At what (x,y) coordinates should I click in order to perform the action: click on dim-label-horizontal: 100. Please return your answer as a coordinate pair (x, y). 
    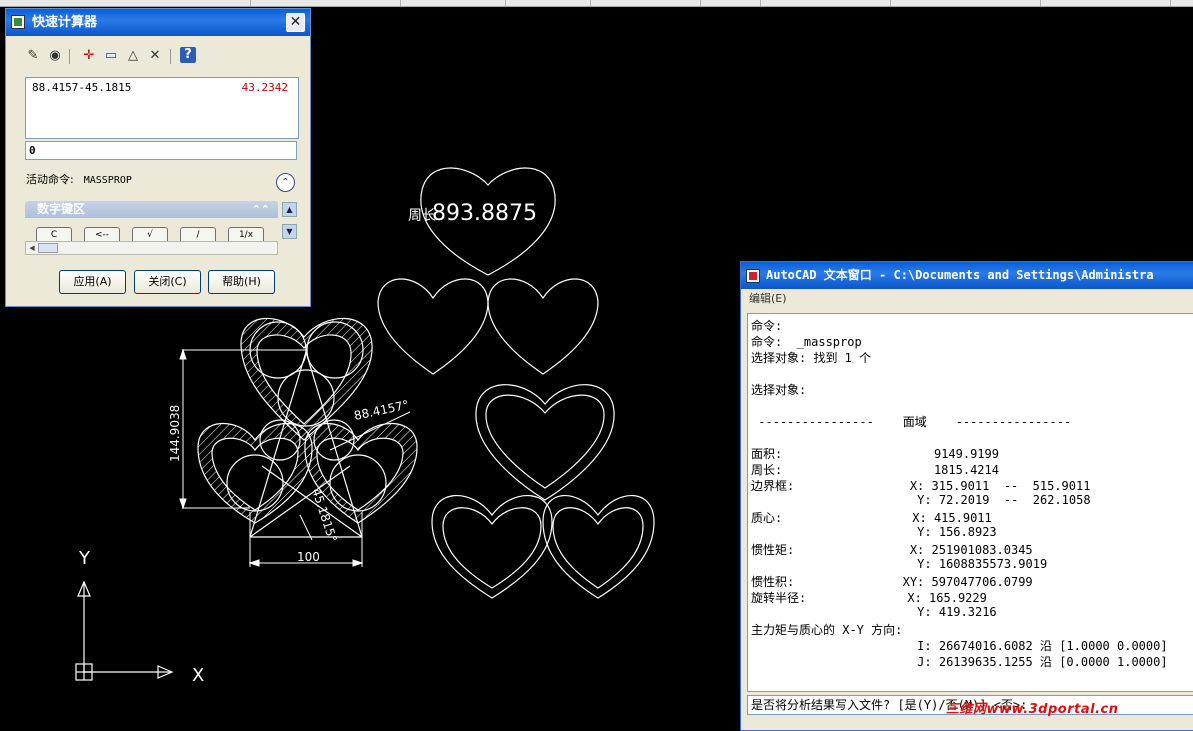
    Looking at the image, I should click on (308, 557).